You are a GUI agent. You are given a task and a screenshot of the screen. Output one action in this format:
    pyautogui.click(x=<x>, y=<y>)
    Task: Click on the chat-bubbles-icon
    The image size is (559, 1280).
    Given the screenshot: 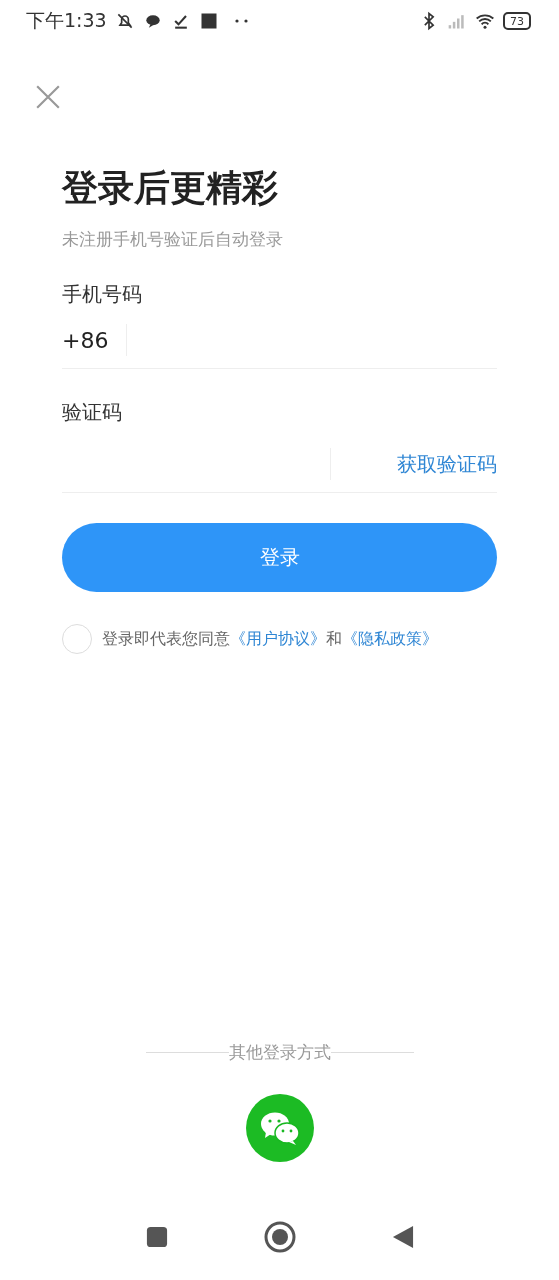 What is the action you would take?
    pyautogui.click(x=279, y=1128)
    